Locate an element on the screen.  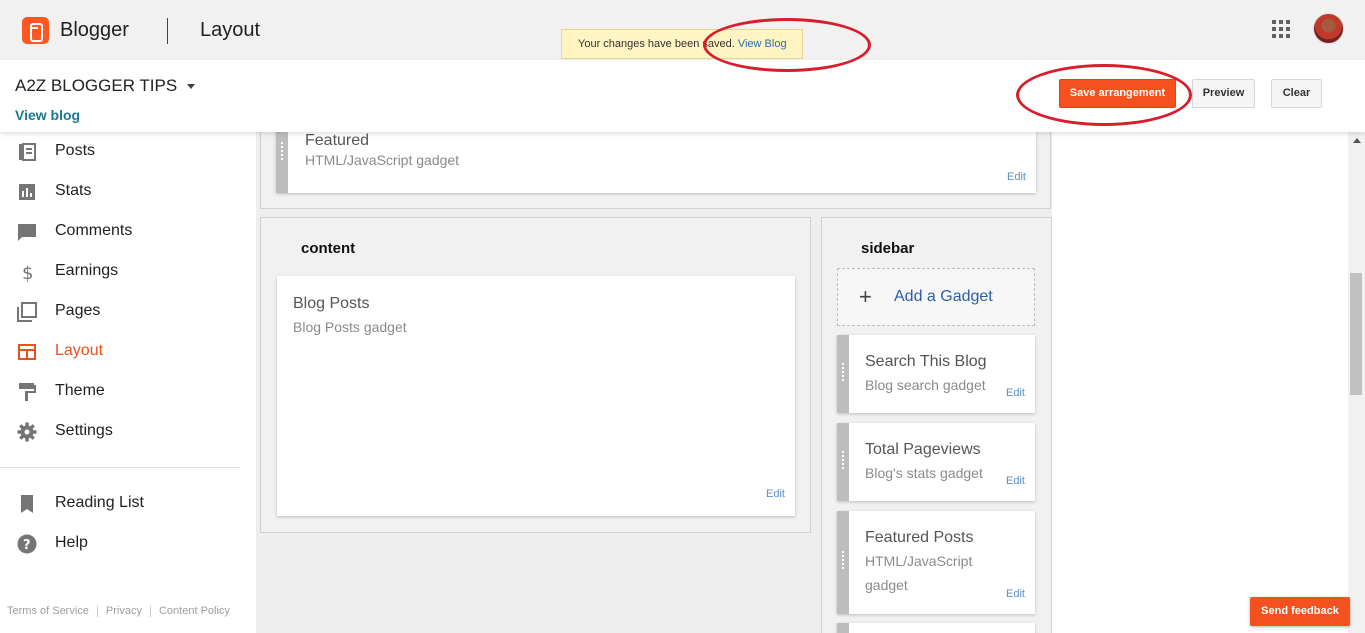
sidebar-item-label: Pages is located at coordinates (78, 310).